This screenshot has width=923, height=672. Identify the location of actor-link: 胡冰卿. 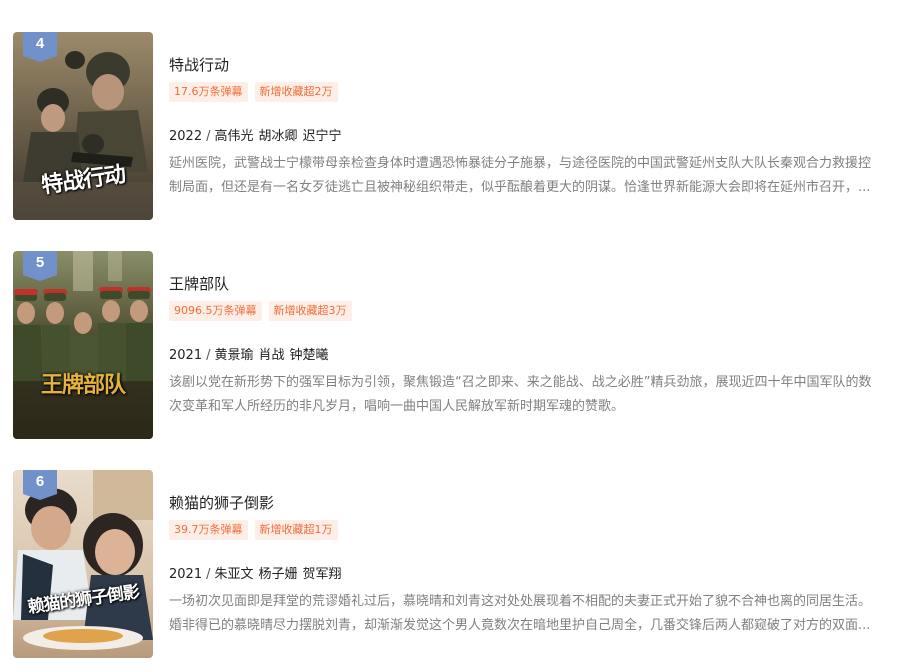
(278, 136).